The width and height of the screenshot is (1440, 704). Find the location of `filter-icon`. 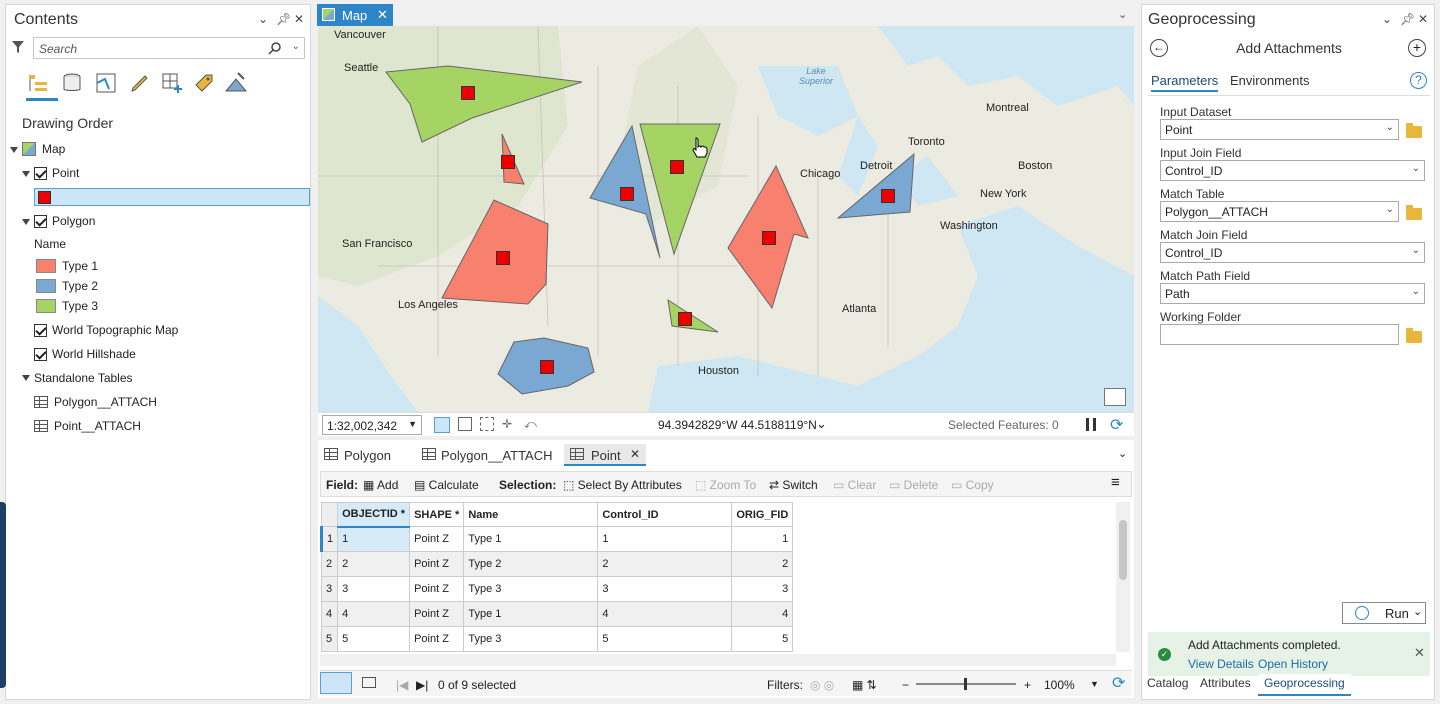

filter-icon is located at coordinates (18, 47).